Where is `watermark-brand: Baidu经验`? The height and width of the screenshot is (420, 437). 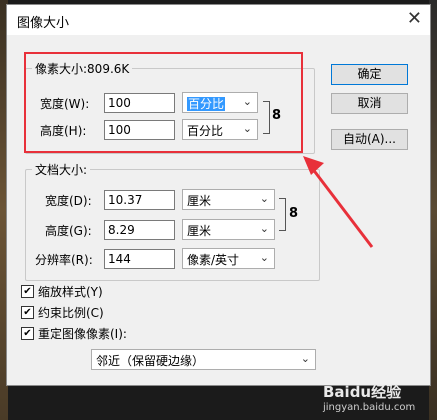
watermark-brand: Baidu经验 is located at coordinates (362, 392).